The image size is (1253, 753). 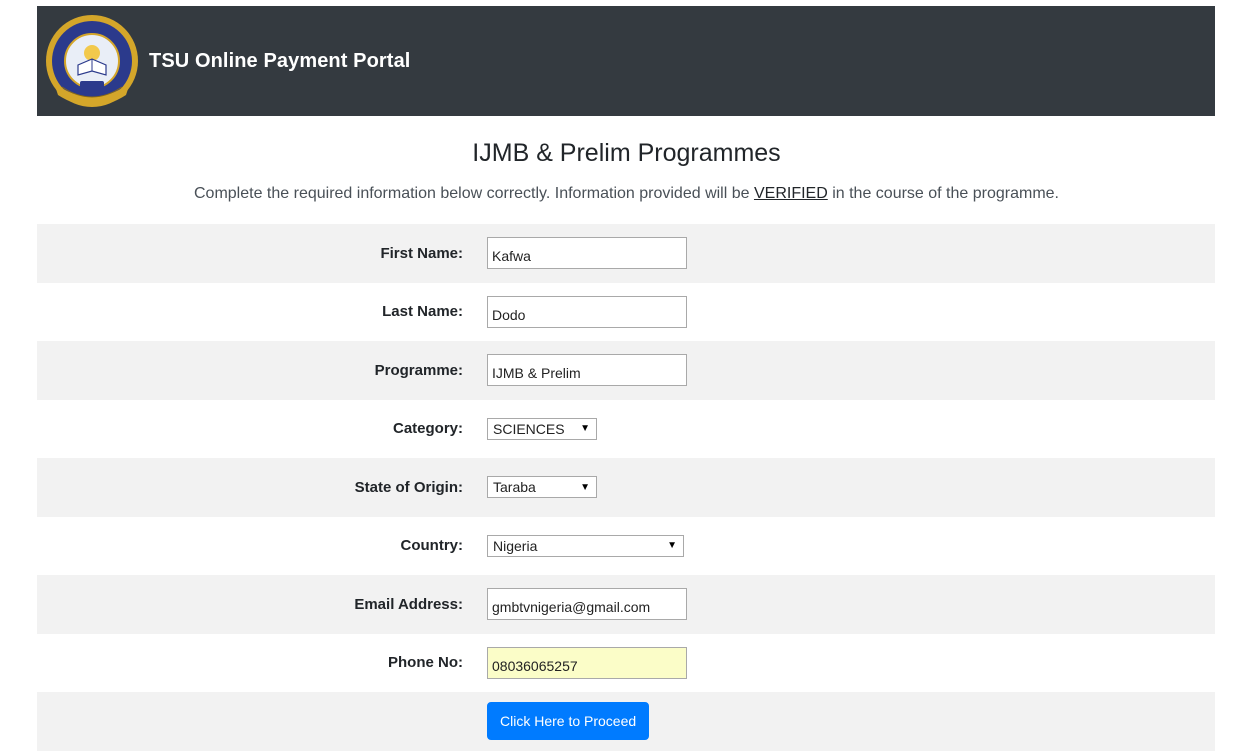 I want to click on page-title: IJMB & Prelim Programmes, so click(x=626, y=153).